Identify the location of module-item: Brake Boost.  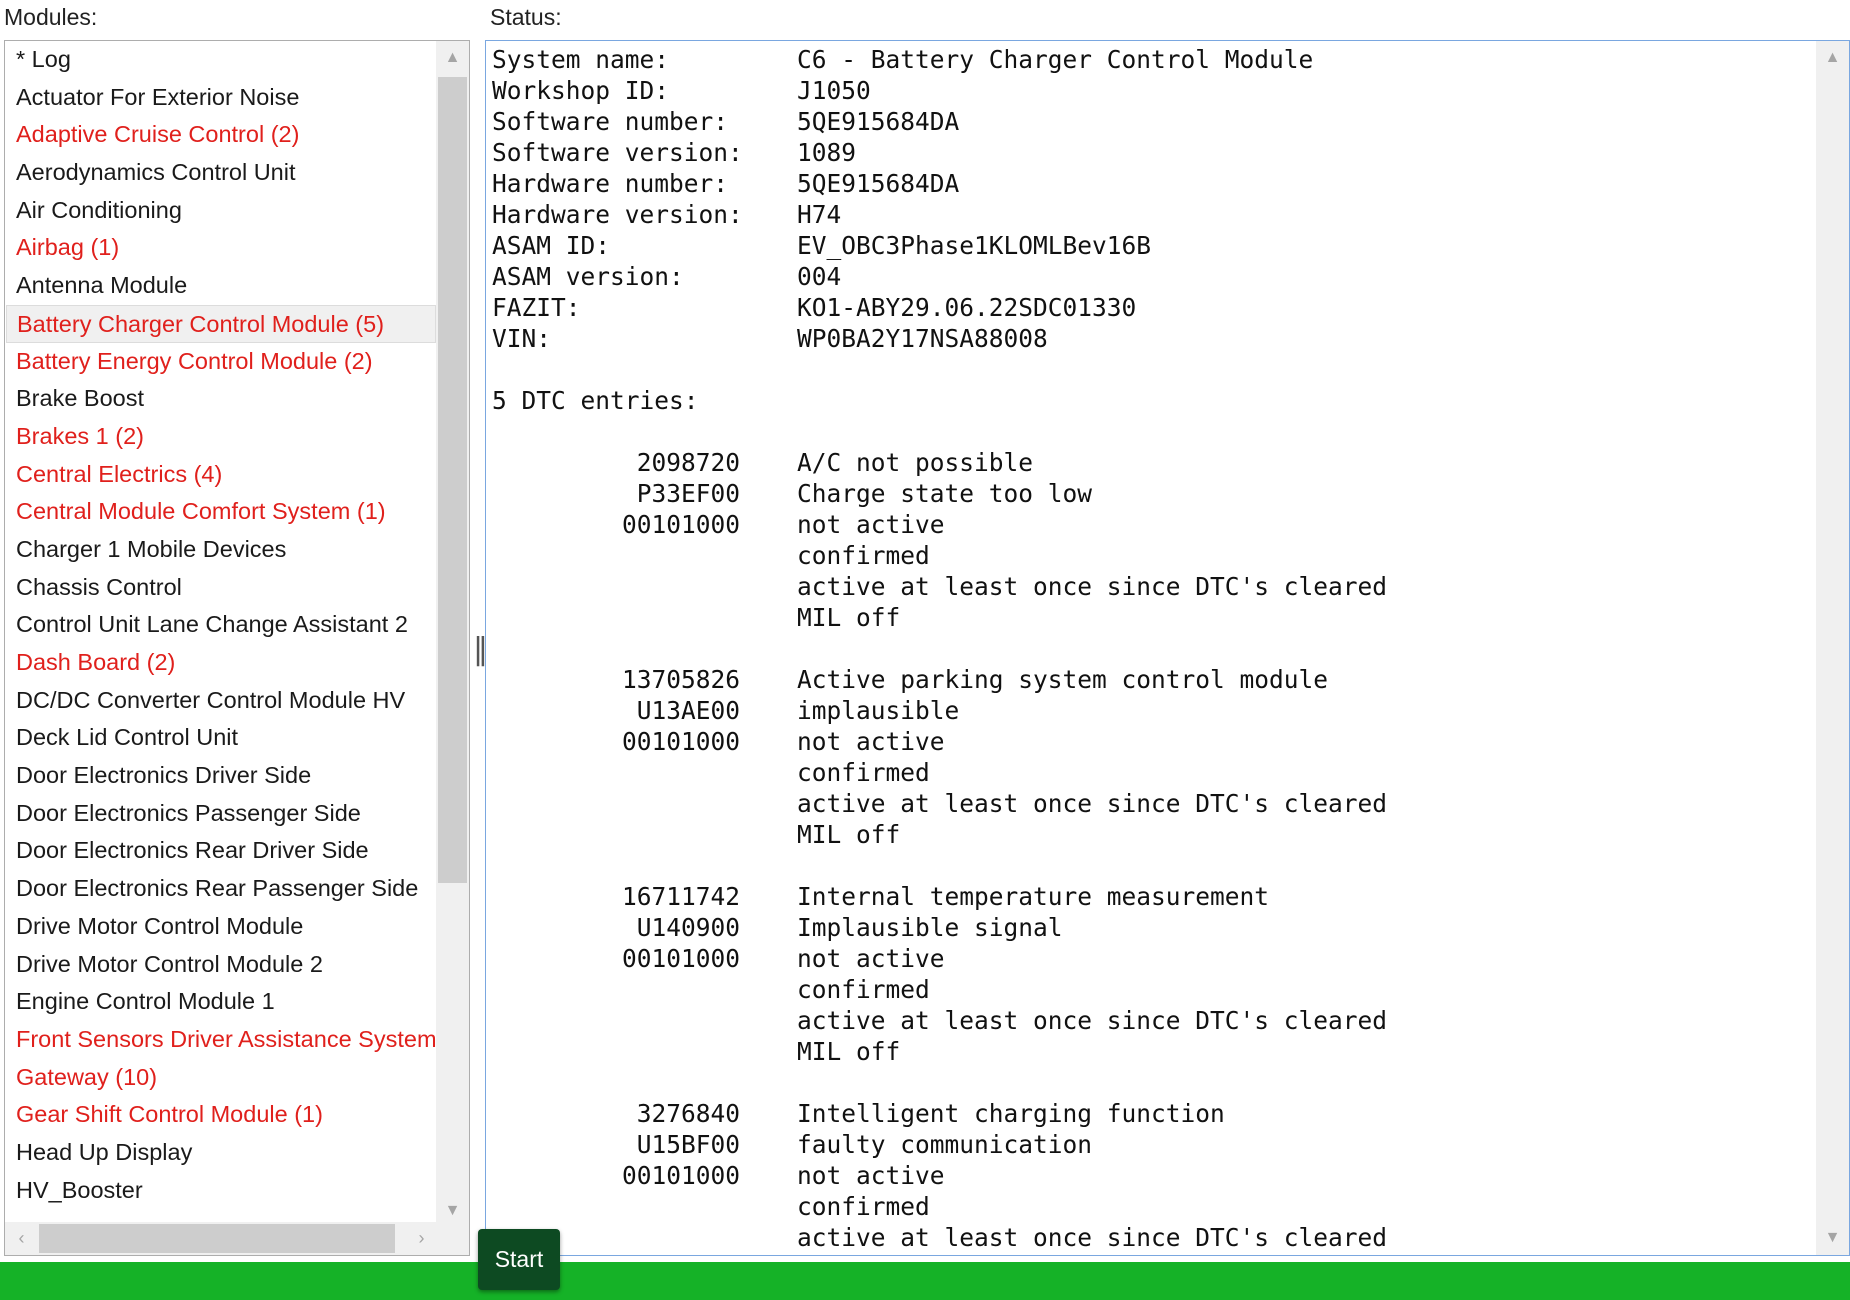
(222, 399).